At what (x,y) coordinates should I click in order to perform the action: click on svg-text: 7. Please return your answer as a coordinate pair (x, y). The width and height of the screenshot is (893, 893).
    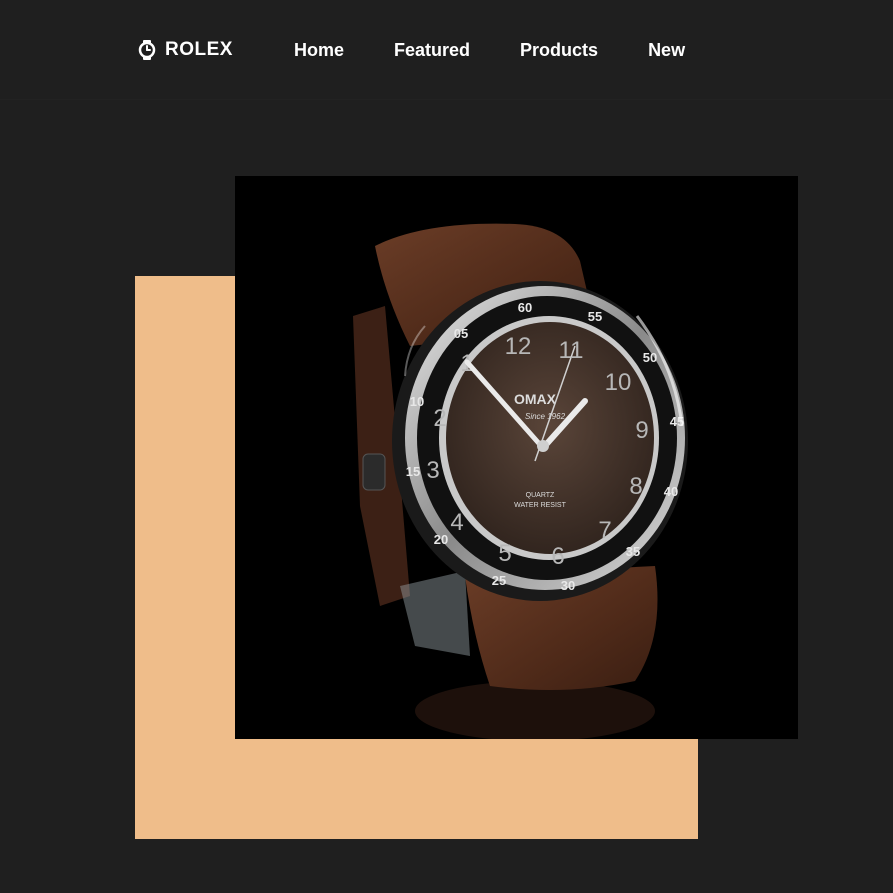
    Looking at the image, I should click on (604, 530).